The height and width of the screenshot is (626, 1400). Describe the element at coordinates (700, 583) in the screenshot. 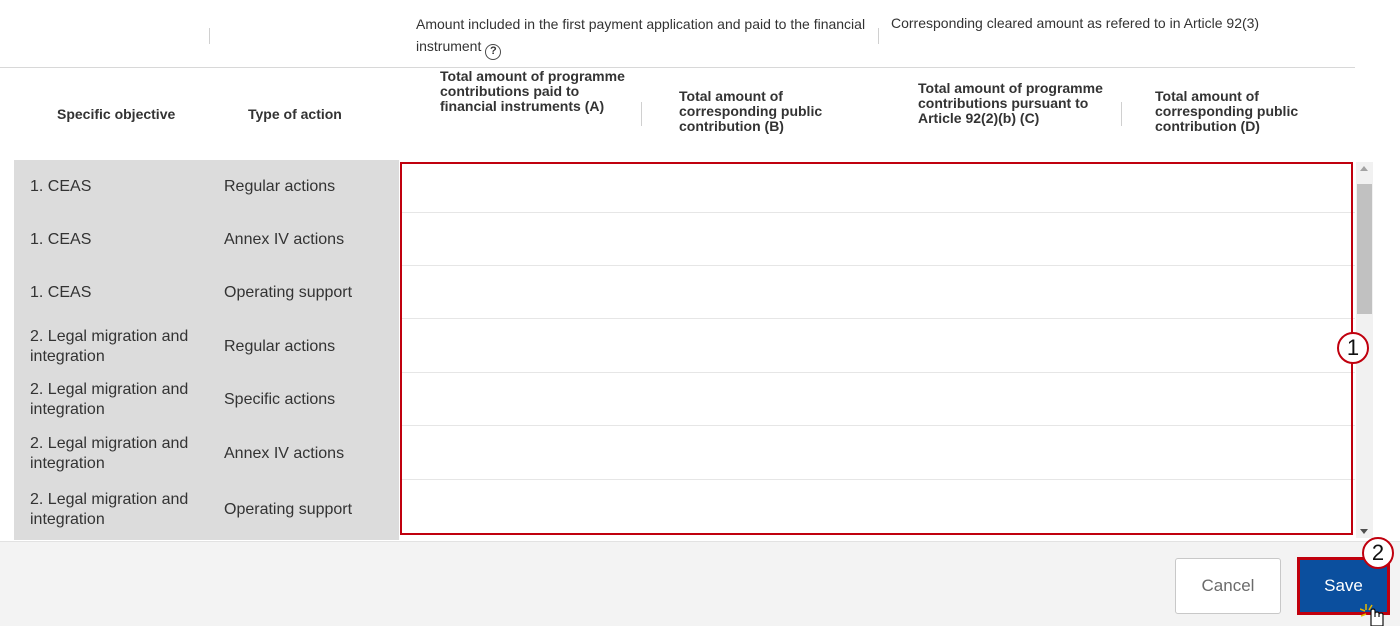

I see `footer-bar: Cancel Save` at that location.